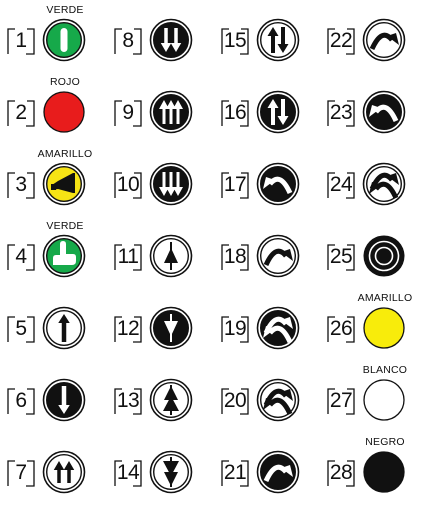 The width and height of the screenshot is (422, 513). I want to click on button-cell: AMARILLO 26, so click(373, 319).